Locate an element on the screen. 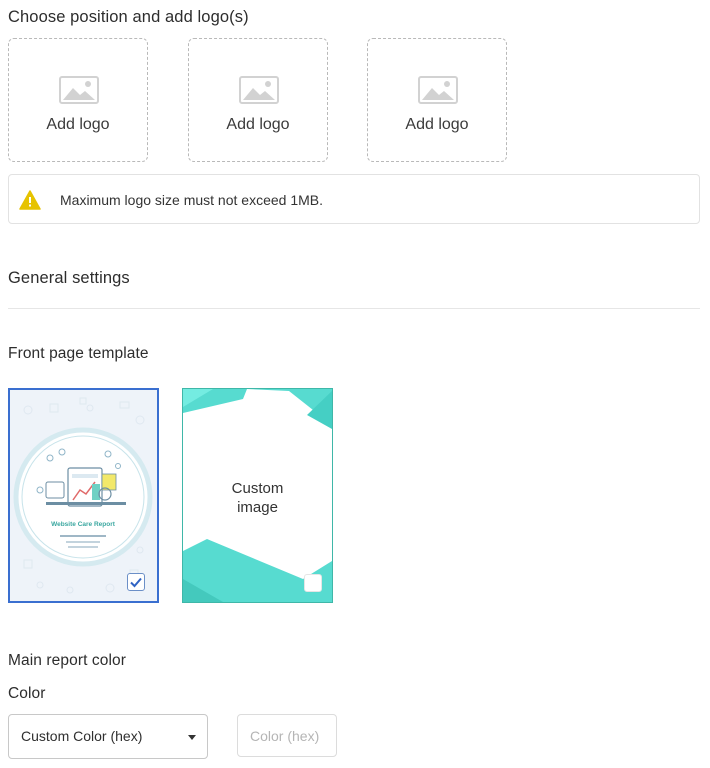 The height and width of the screenshot is (768, 710). logo-slot-3: Add logo is located at coordinates (437, 100).